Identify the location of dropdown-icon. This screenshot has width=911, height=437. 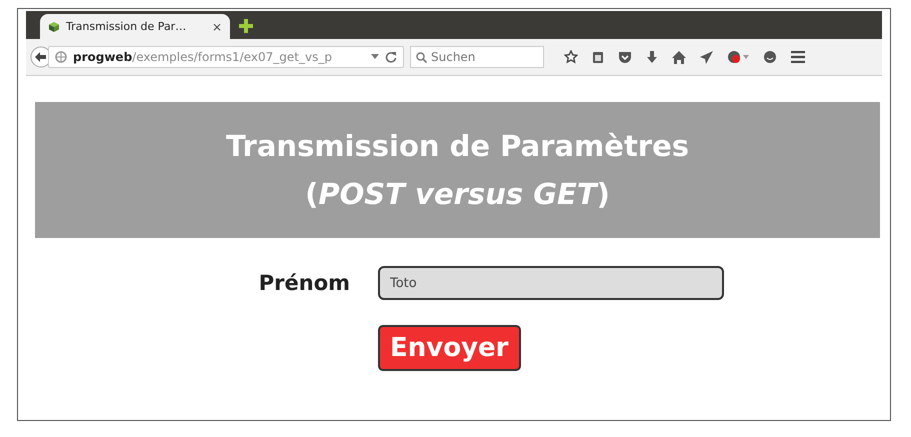
(375, 57).